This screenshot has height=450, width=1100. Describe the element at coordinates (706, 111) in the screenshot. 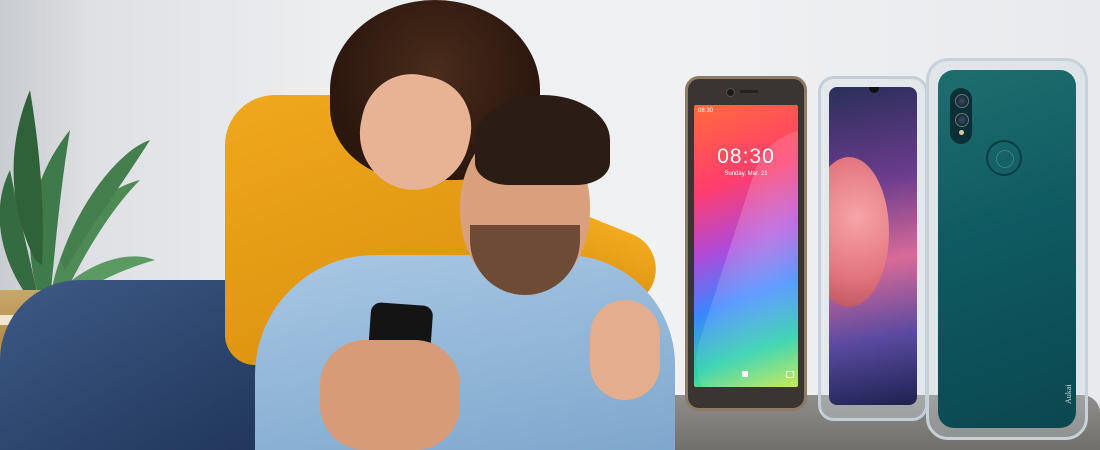

I see `status-bar: 08:30` at that location.